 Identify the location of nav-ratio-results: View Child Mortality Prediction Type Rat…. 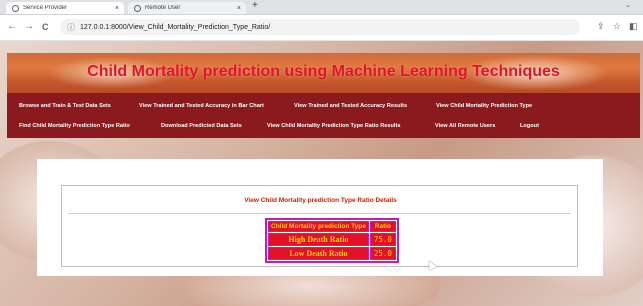
(333, 126).